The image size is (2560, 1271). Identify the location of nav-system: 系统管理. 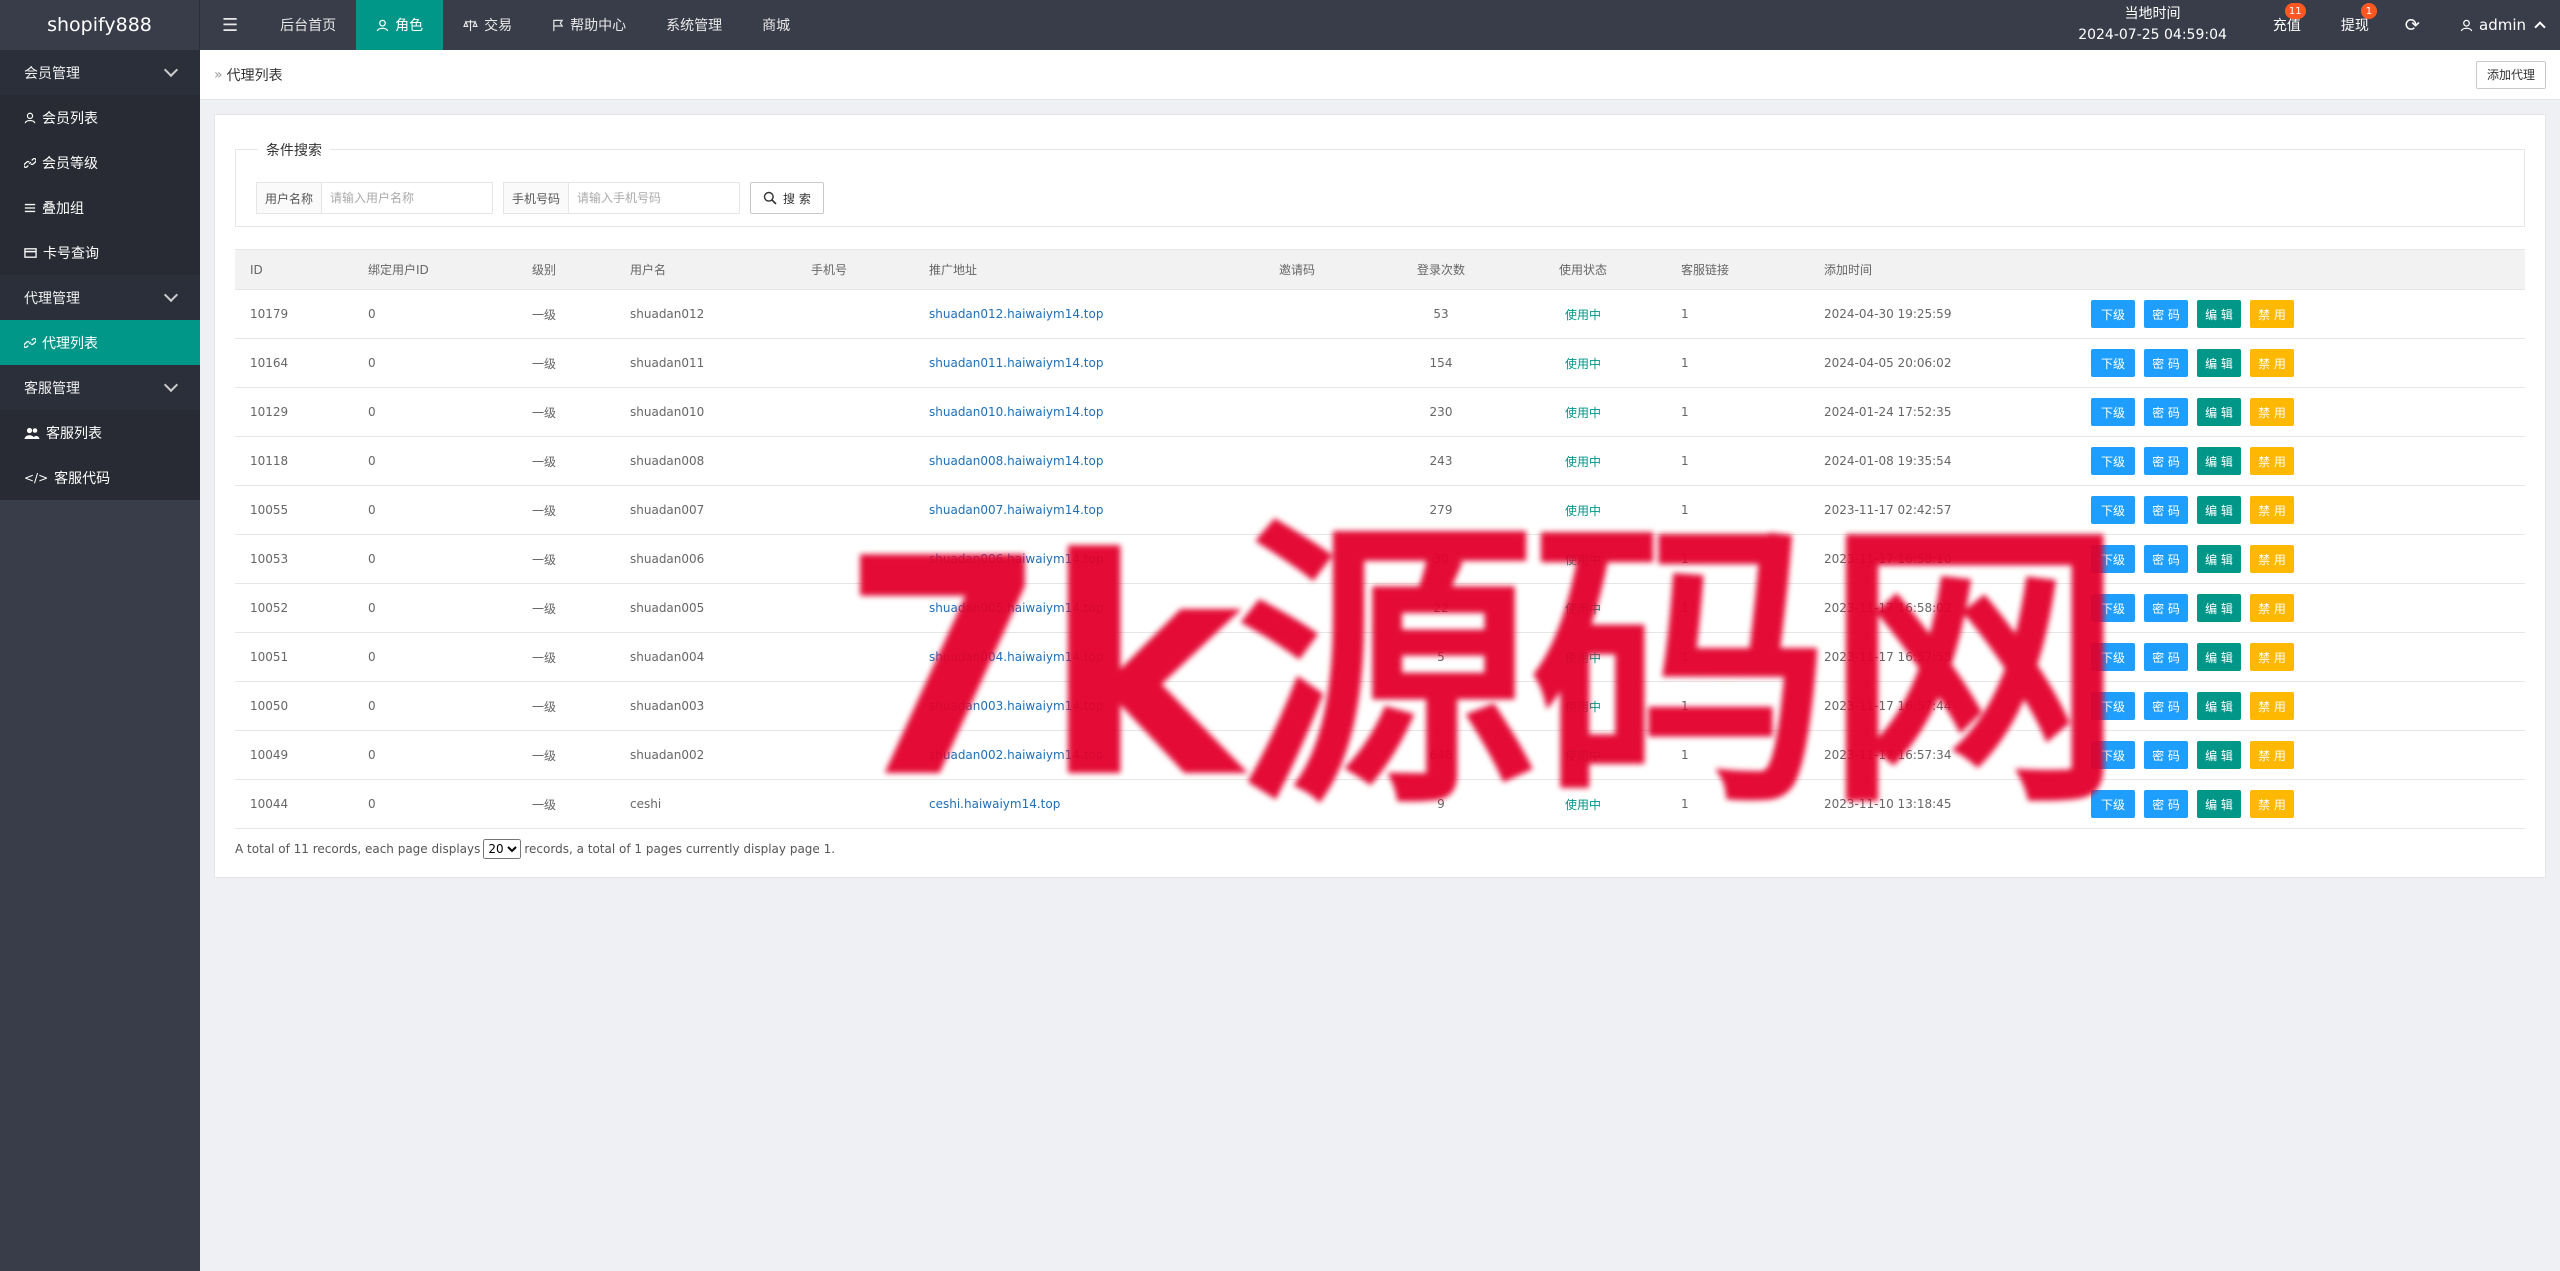
(694, 25).